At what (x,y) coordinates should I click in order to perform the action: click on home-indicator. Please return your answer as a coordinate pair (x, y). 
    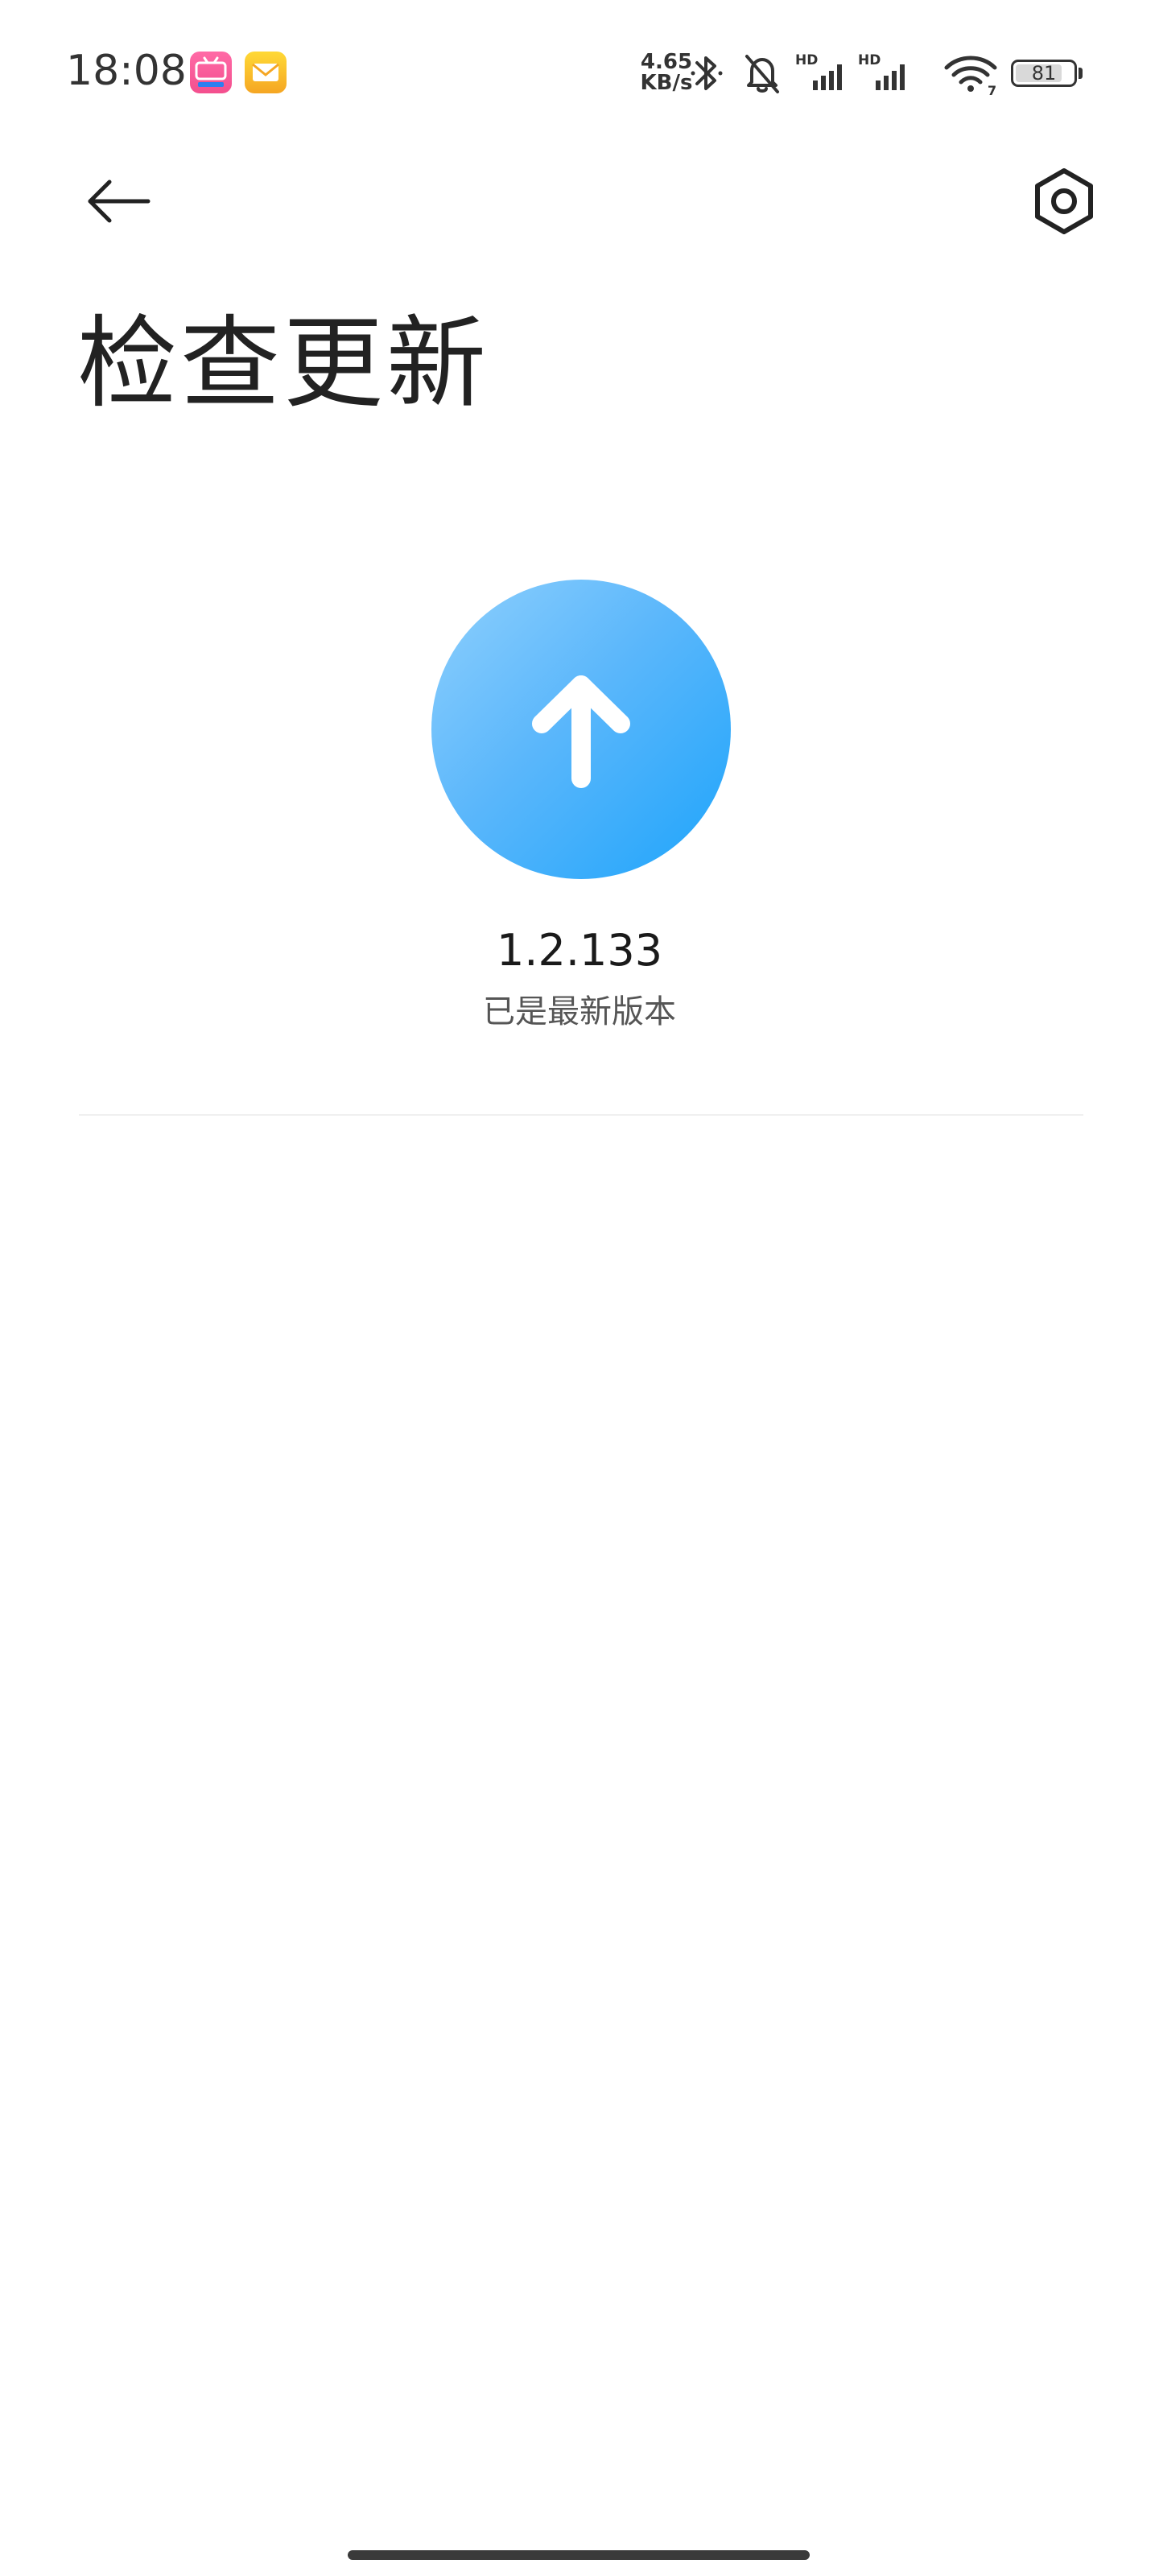
    Looking at the image, I should click on (579, 2555).